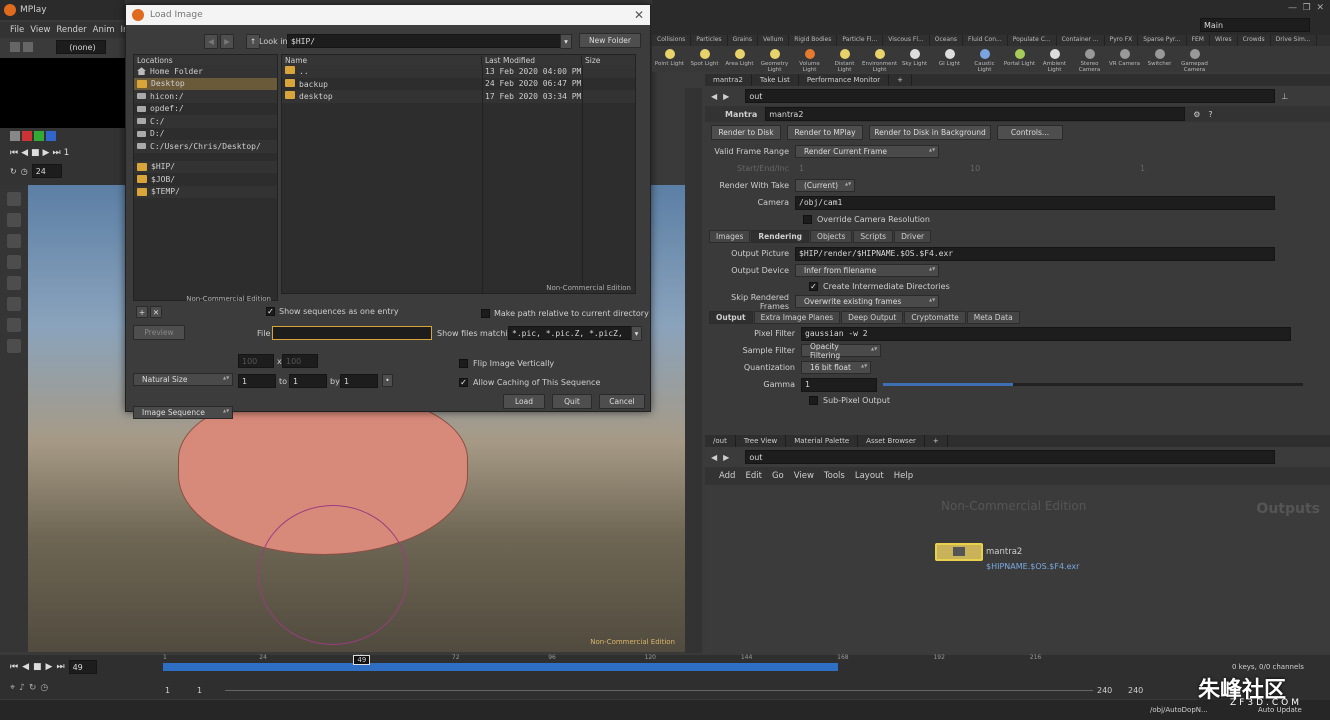 The image size is (1330, 720). I want to click on net-tab-out: /out, so click(720, 441).